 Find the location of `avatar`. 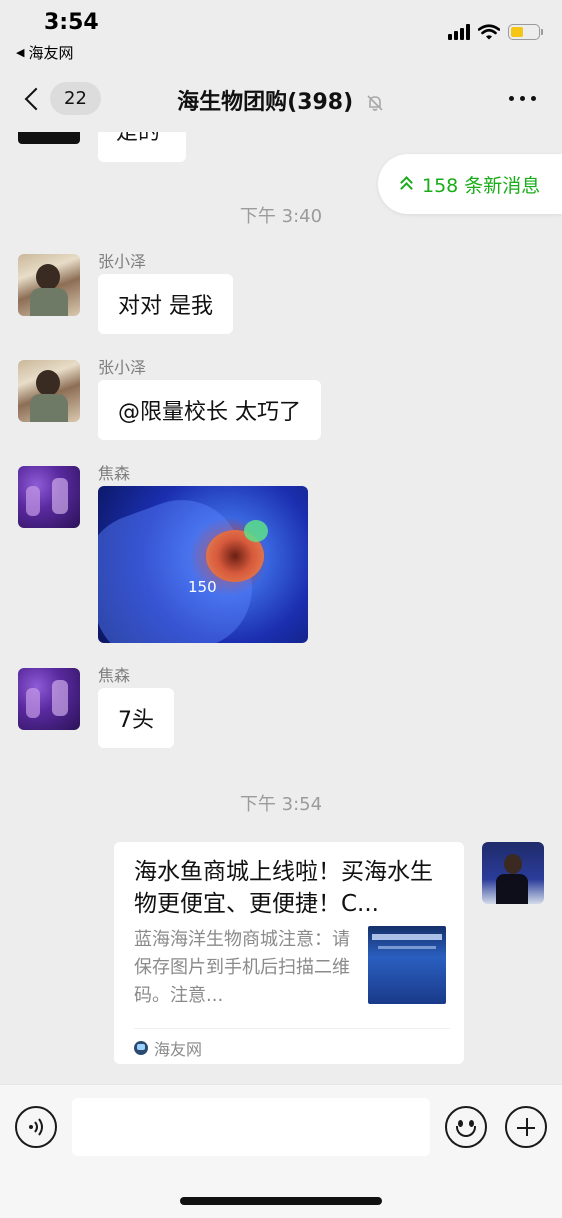

avatar is located at coordinates (49, 138).